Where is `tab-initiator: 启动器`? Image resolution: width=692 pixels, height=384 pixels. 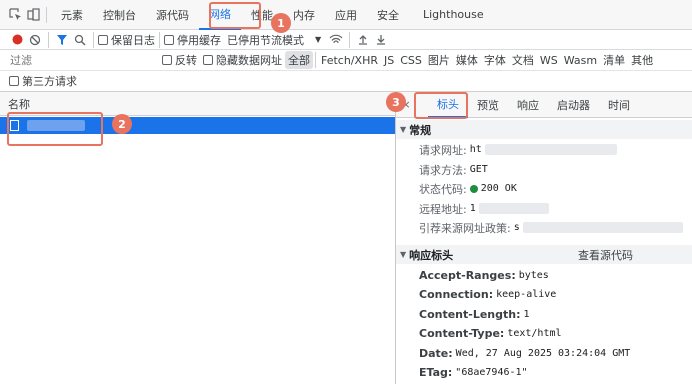
tab-initiator: 启动器 is located at coordinates (573, 105).